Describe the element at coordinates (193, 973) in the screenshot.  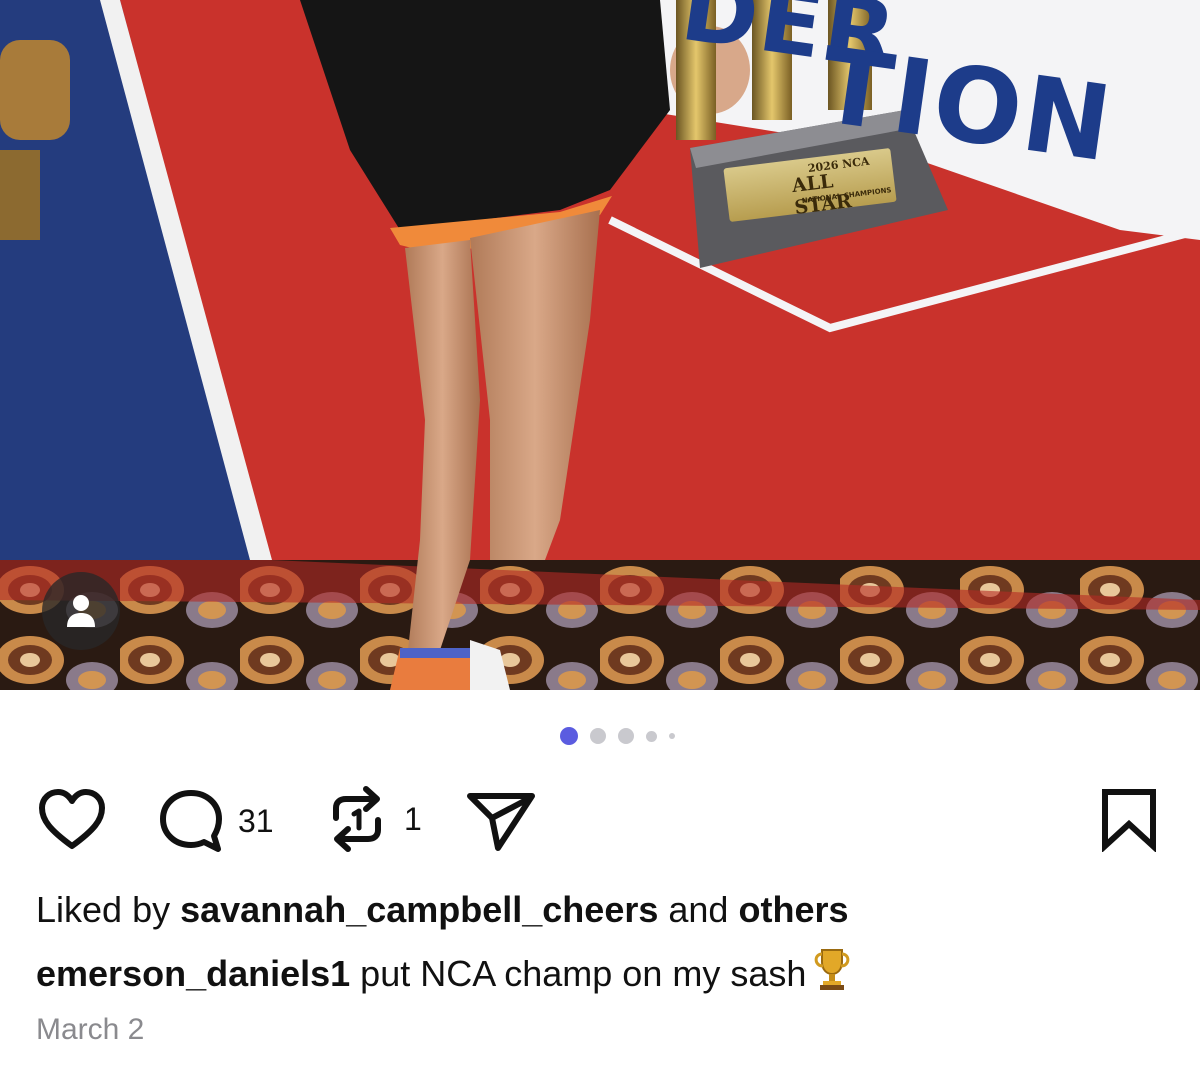
I see `caption-username: emerson_daniels1` at that location.